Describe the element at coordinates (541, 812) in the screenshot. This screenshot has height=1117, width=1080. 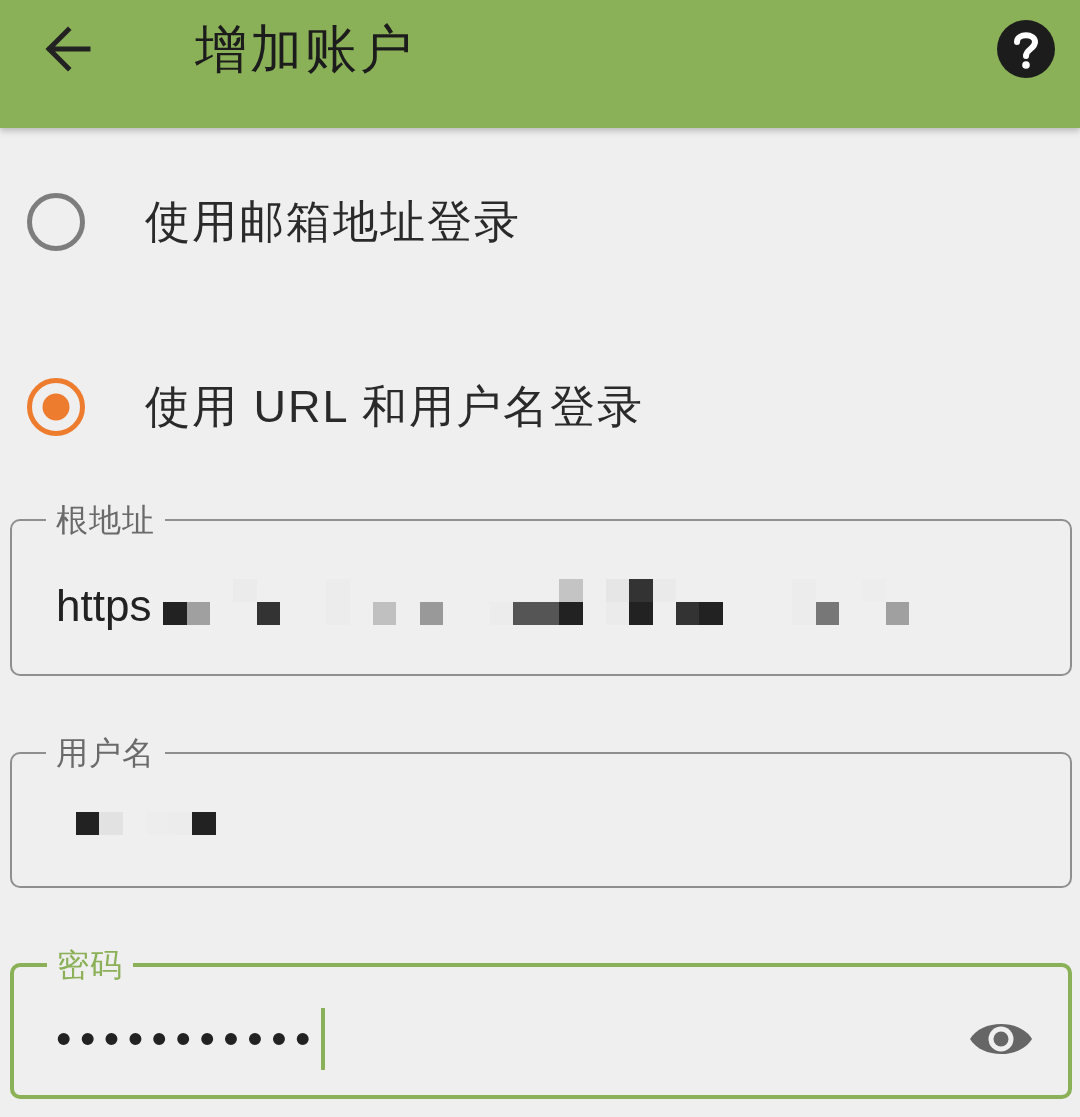
I see `input-field: 用户名` at that location.